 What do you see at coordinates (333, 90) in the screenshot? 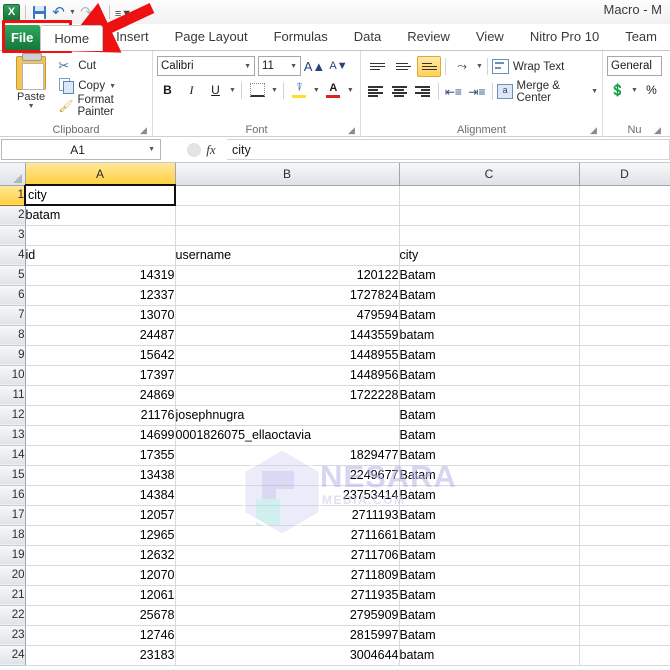
I see `font-color-button: A` at bounding box center [333, 90].